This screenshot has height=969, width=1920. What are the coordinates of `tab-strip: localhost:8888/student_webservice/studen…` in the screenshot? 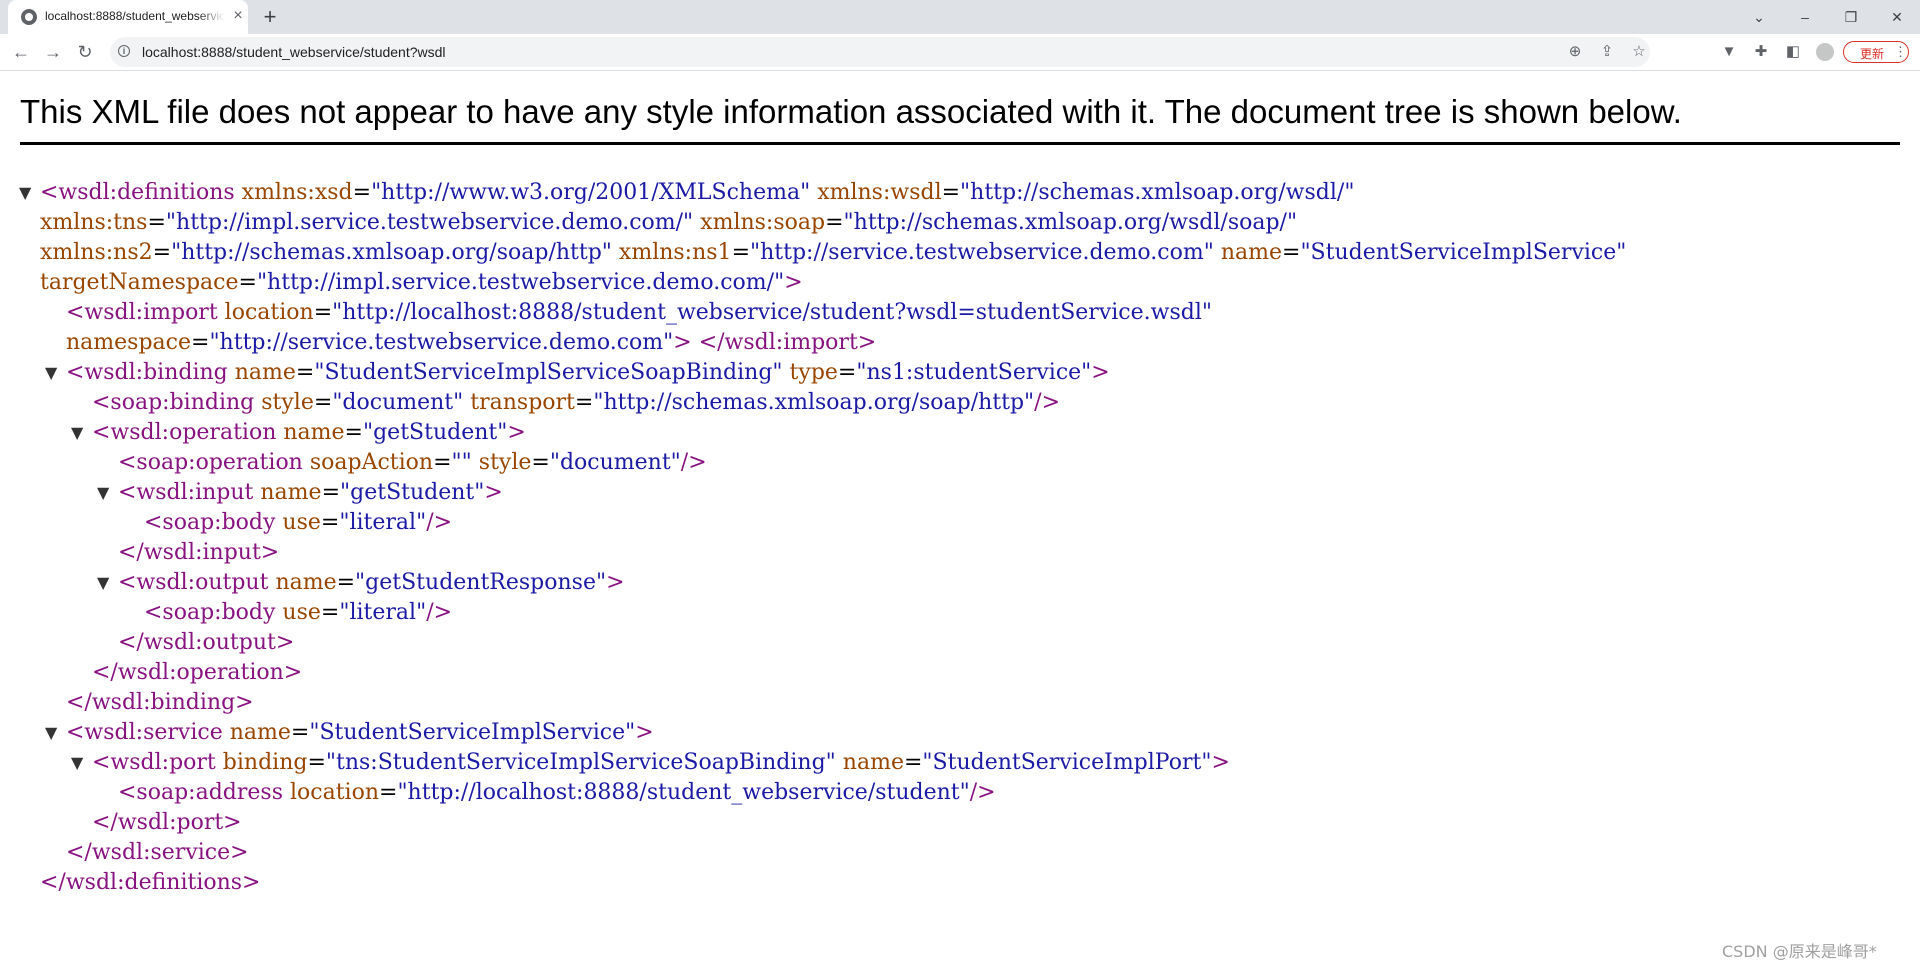 It's located at (960, 17).